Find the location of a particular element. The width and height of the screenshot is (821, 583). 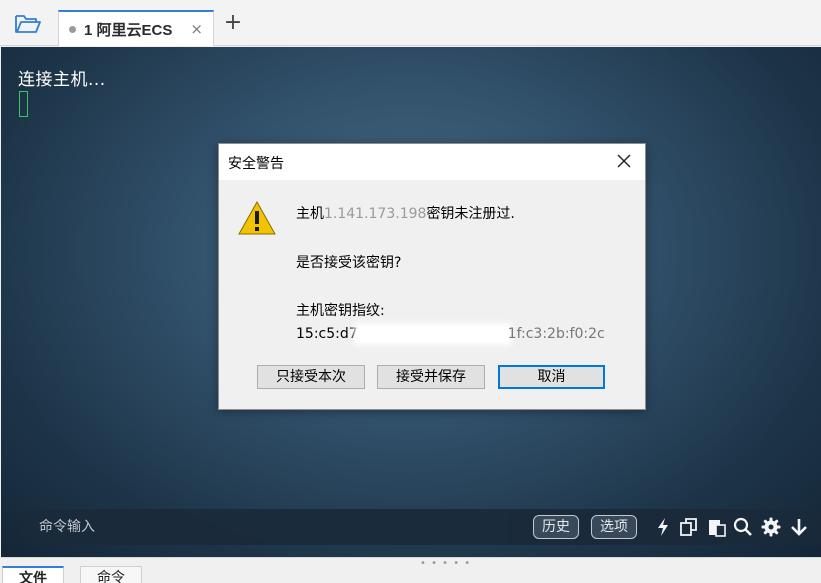

dialog-title: 安全警告 is located at coordinates (256, 164).